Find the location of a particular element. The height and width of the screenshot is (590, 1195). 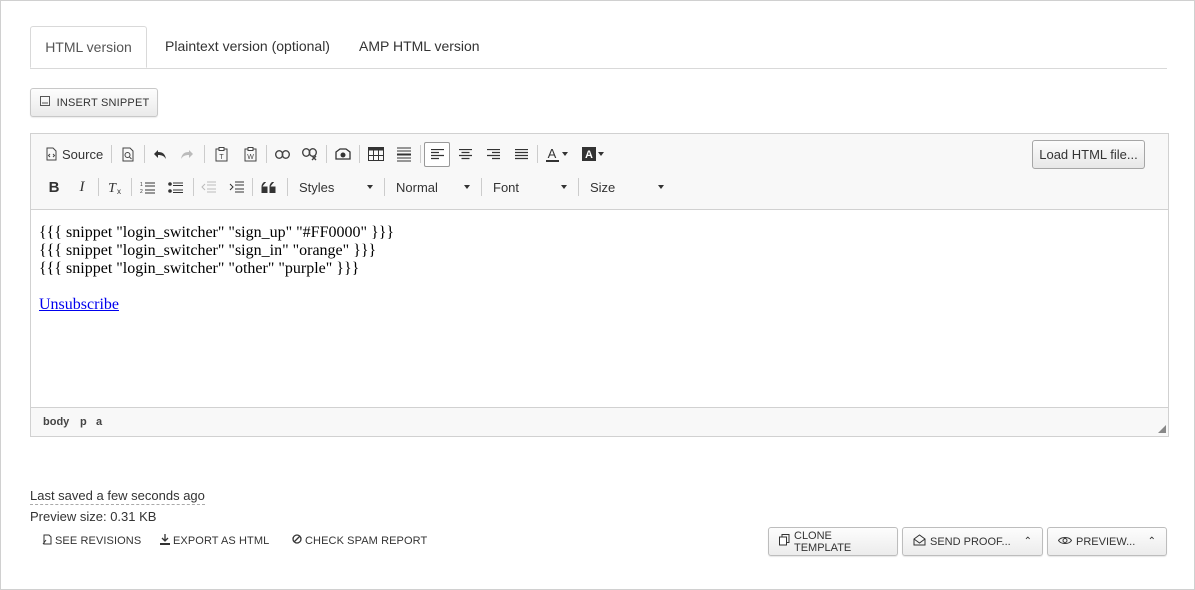

image-icon is located at coordinates (343, 154).